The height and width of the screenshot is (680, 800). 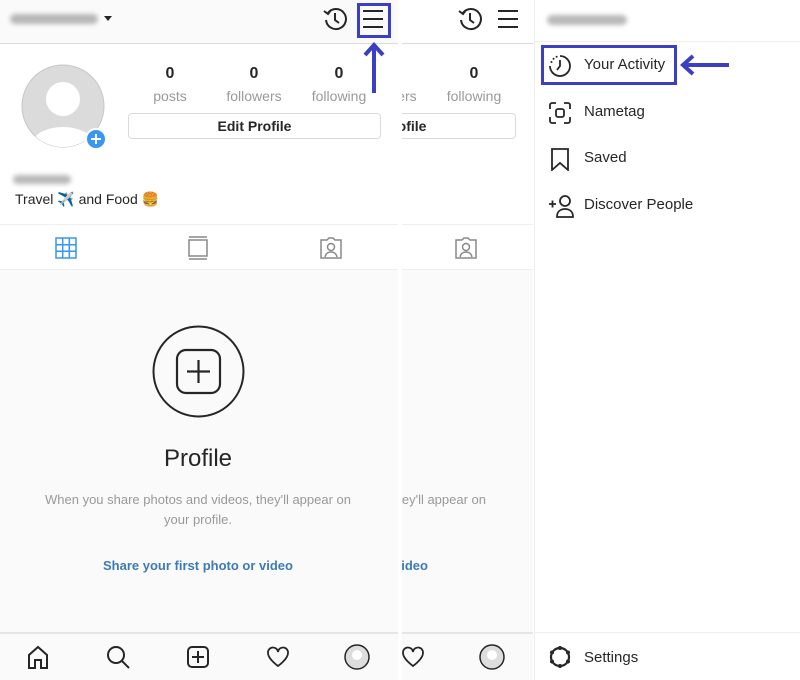 What do you see at coordinates (667, 656) in the screenshot?
I see `menu-item-settings: Settings` at bounding box center [667, 656].